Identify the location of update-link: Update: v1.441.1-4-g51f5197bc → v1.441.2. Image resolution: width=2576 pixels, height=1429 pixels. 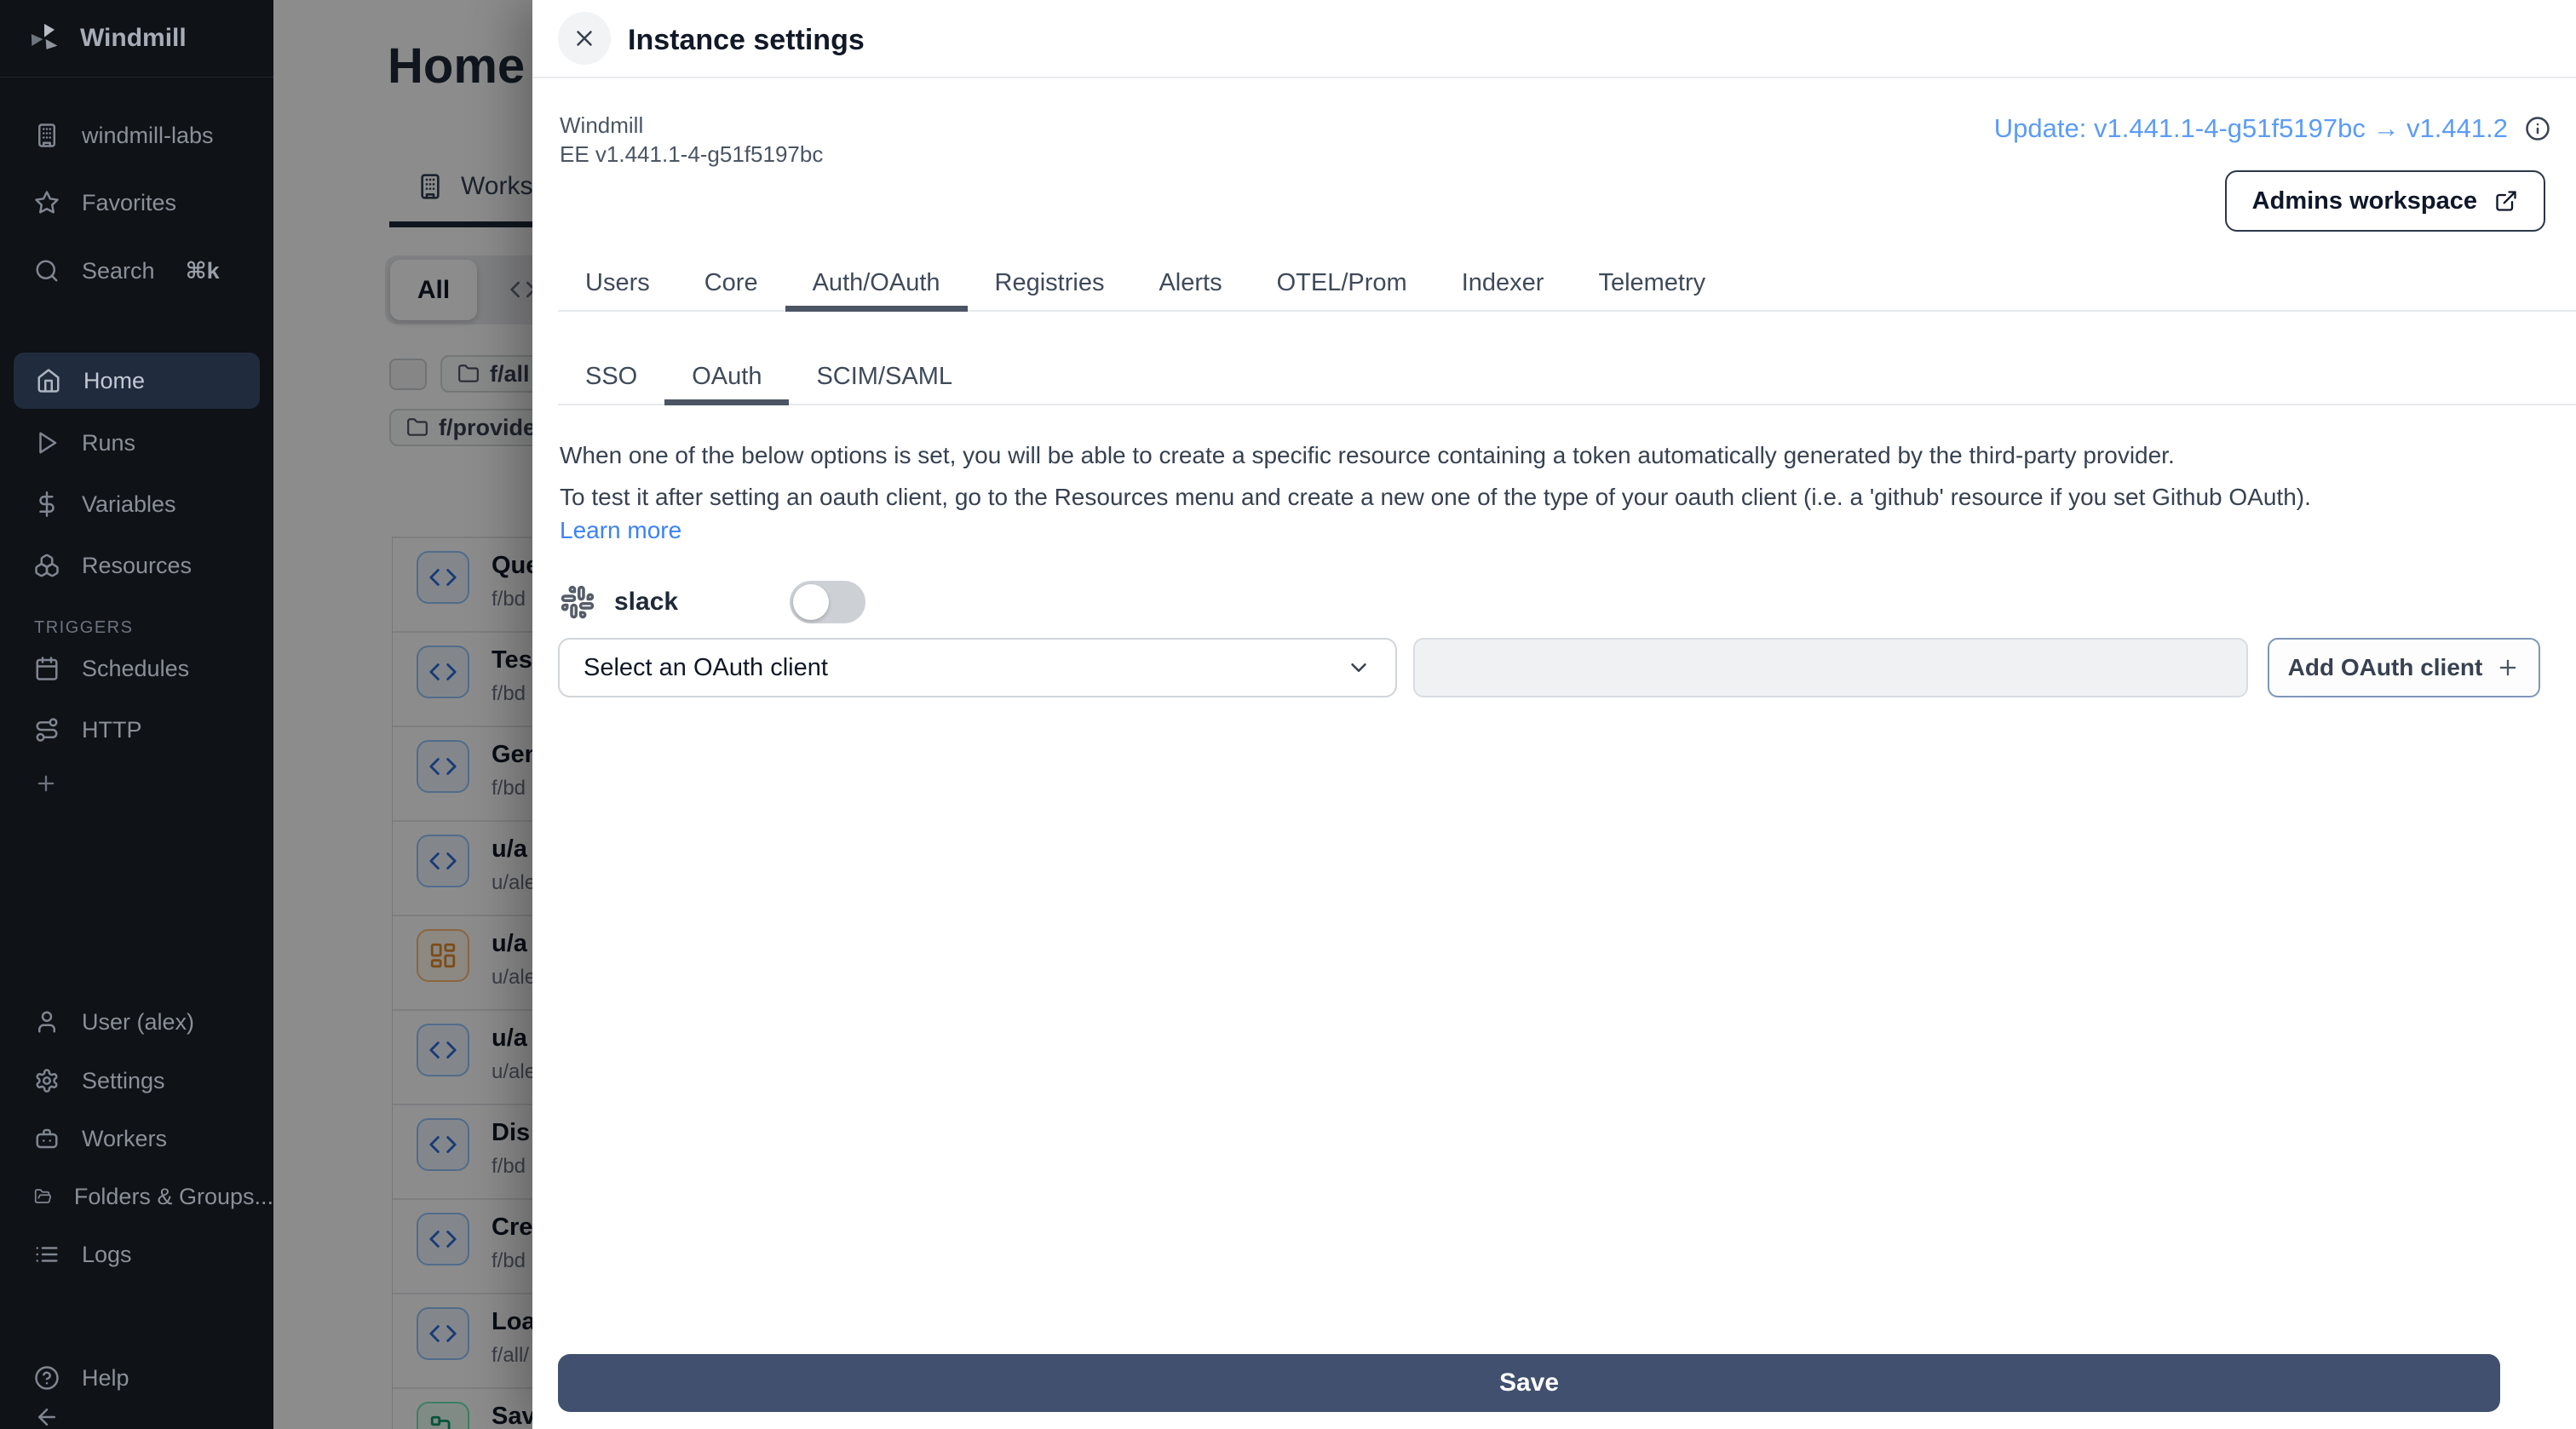
(2251, 128).